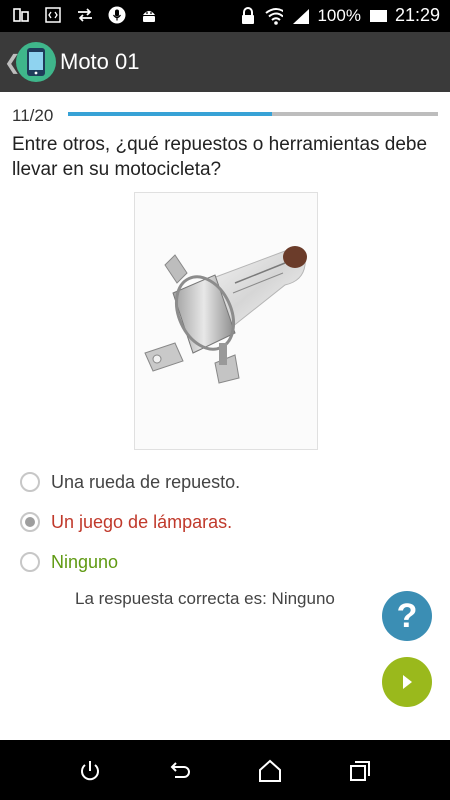  I want to click on option-spare-wheel: Una rueda de repuesto., so click(230, 482).